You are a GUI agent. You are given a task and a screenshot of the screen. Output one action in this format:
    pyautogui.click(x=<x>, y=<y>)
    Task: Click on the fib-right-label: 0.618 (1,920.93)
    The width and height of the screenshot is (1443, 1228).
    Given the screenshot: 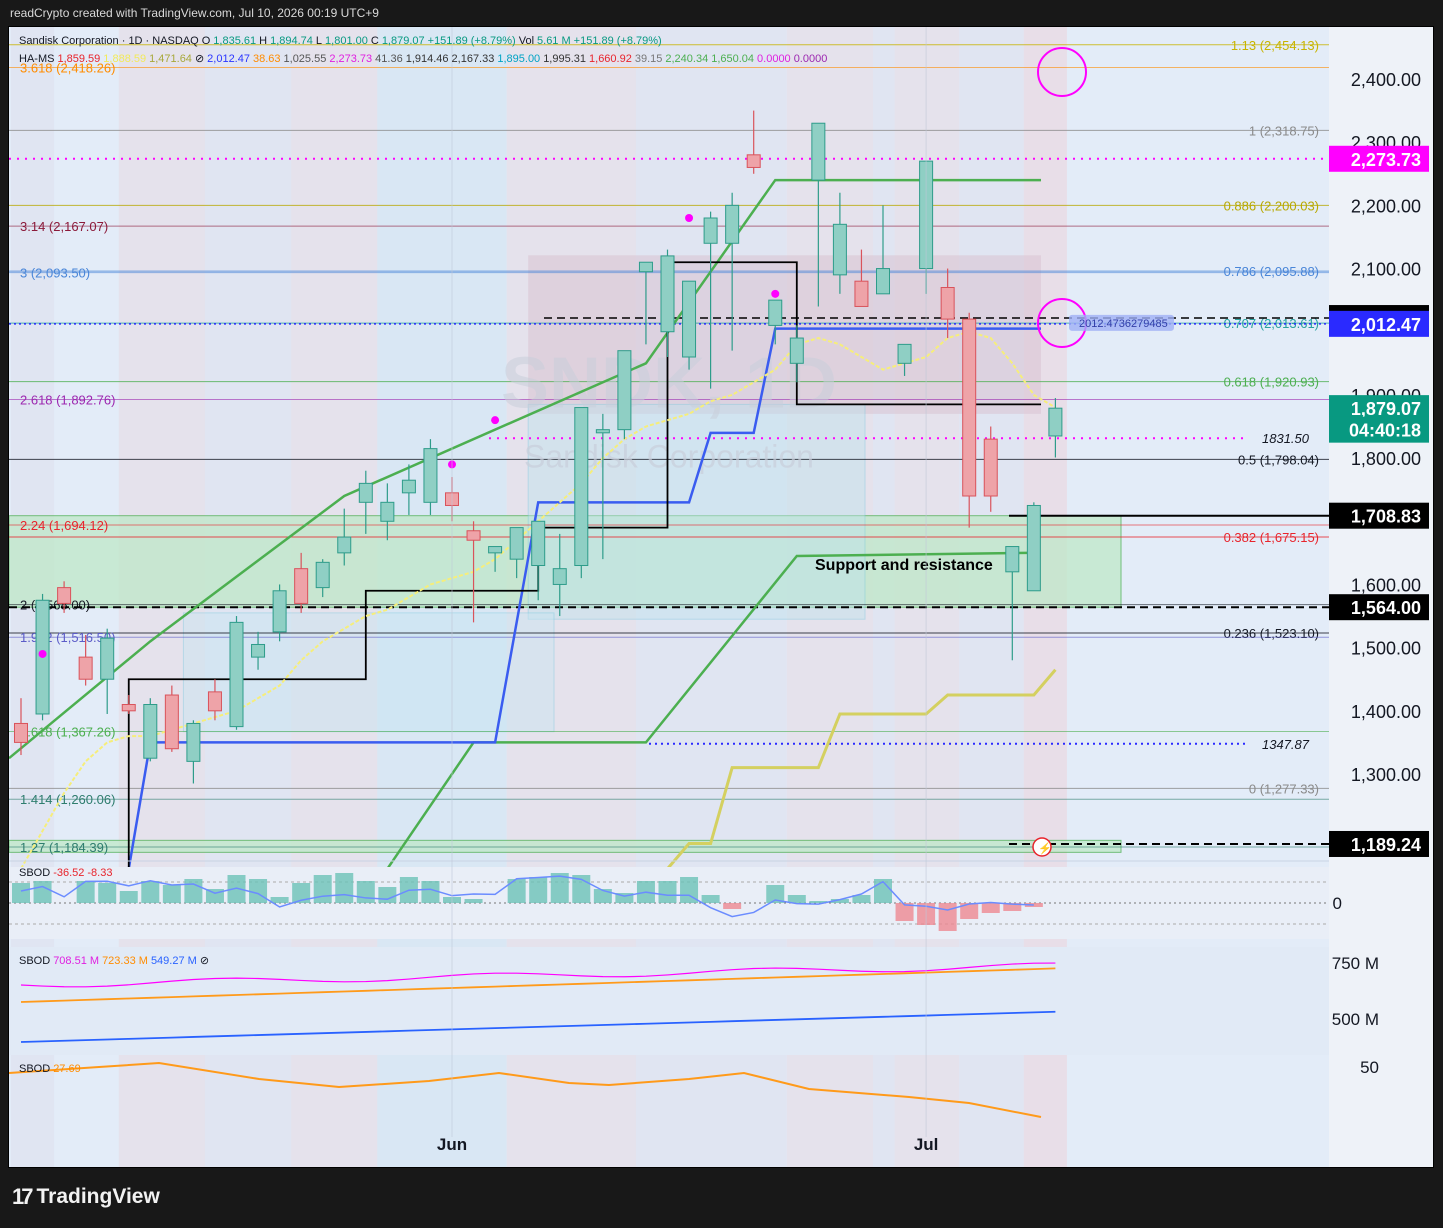 What is the action you would take?
    pyautogui.click(x=1271, y=382)
    